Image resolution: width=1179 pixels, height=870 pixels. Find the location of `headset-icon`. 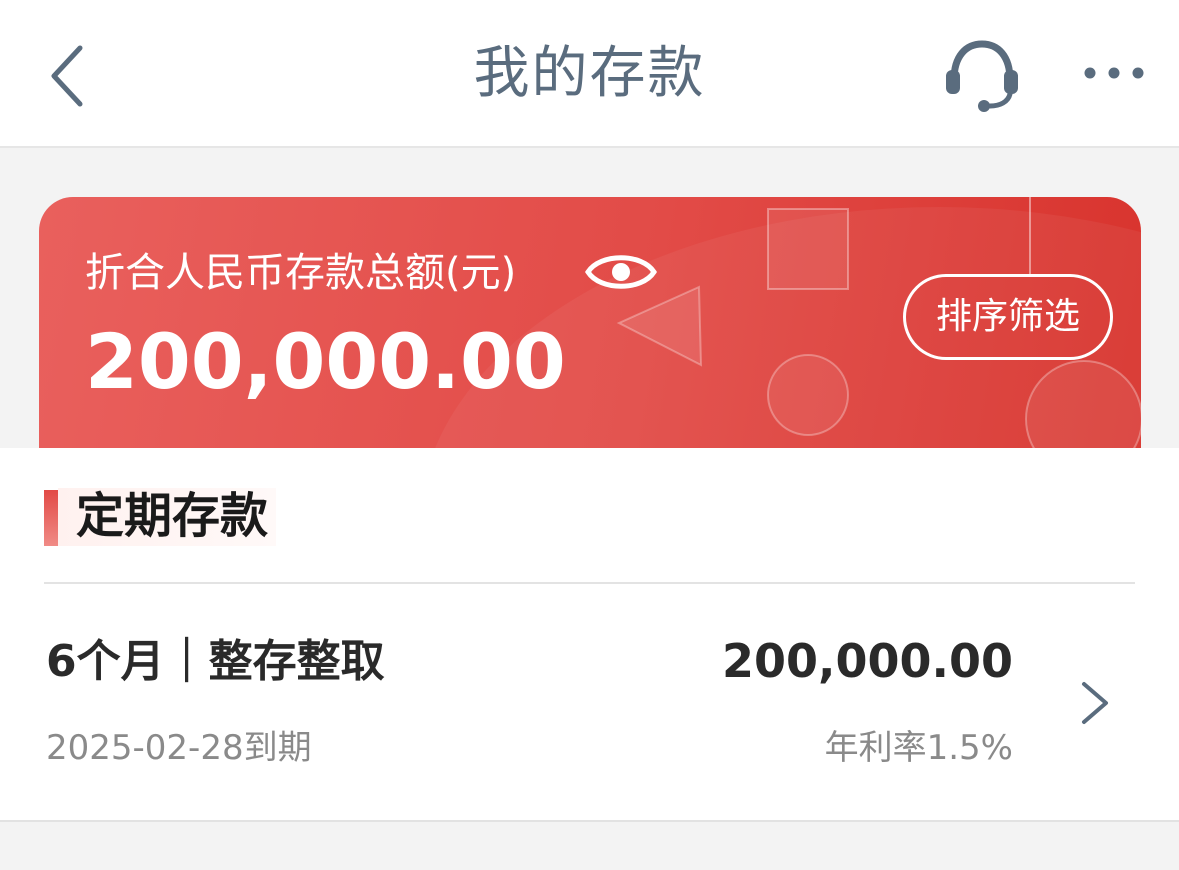

headset-icon is located at coordinates (982, 76).